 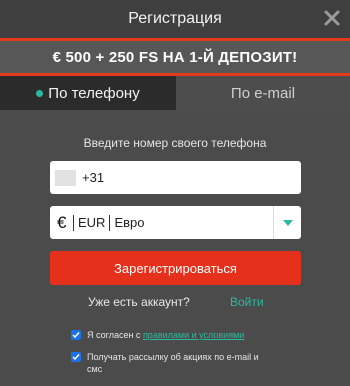 What do you see at coordinates (93, 177) in the screenshot?
I see `phone-value: +31` at bounding box center [93, 177].